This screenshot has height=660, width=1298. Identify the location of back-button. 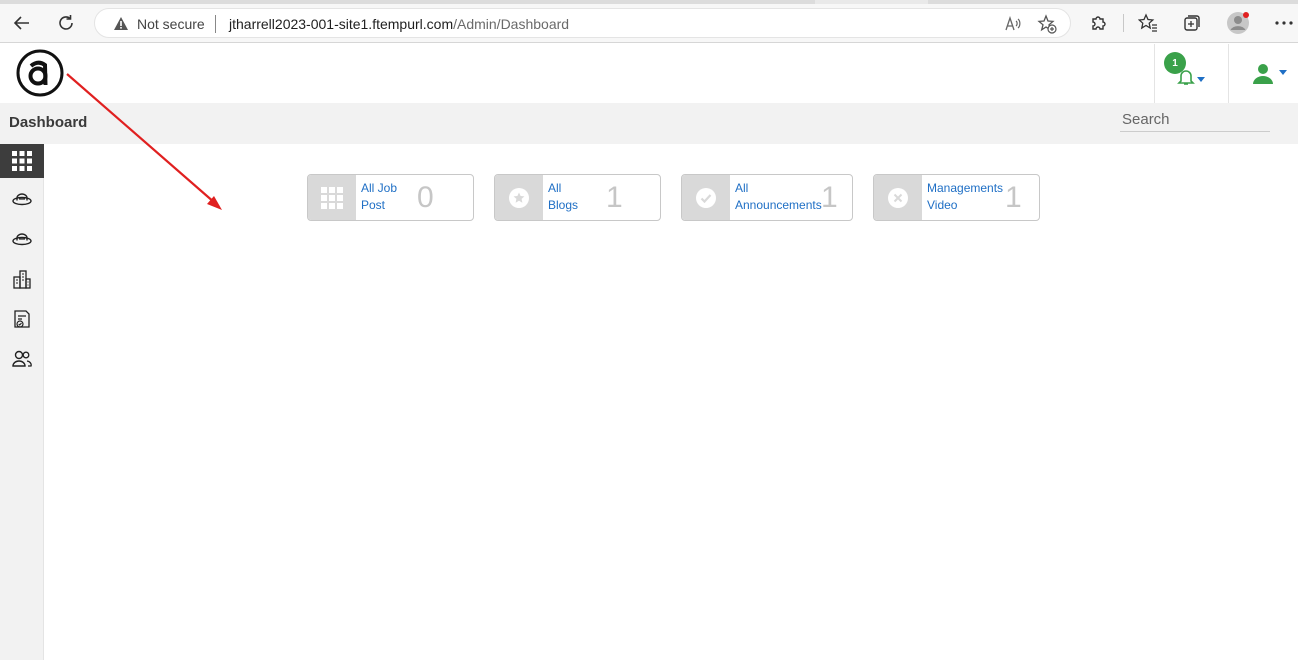
(22, 23).